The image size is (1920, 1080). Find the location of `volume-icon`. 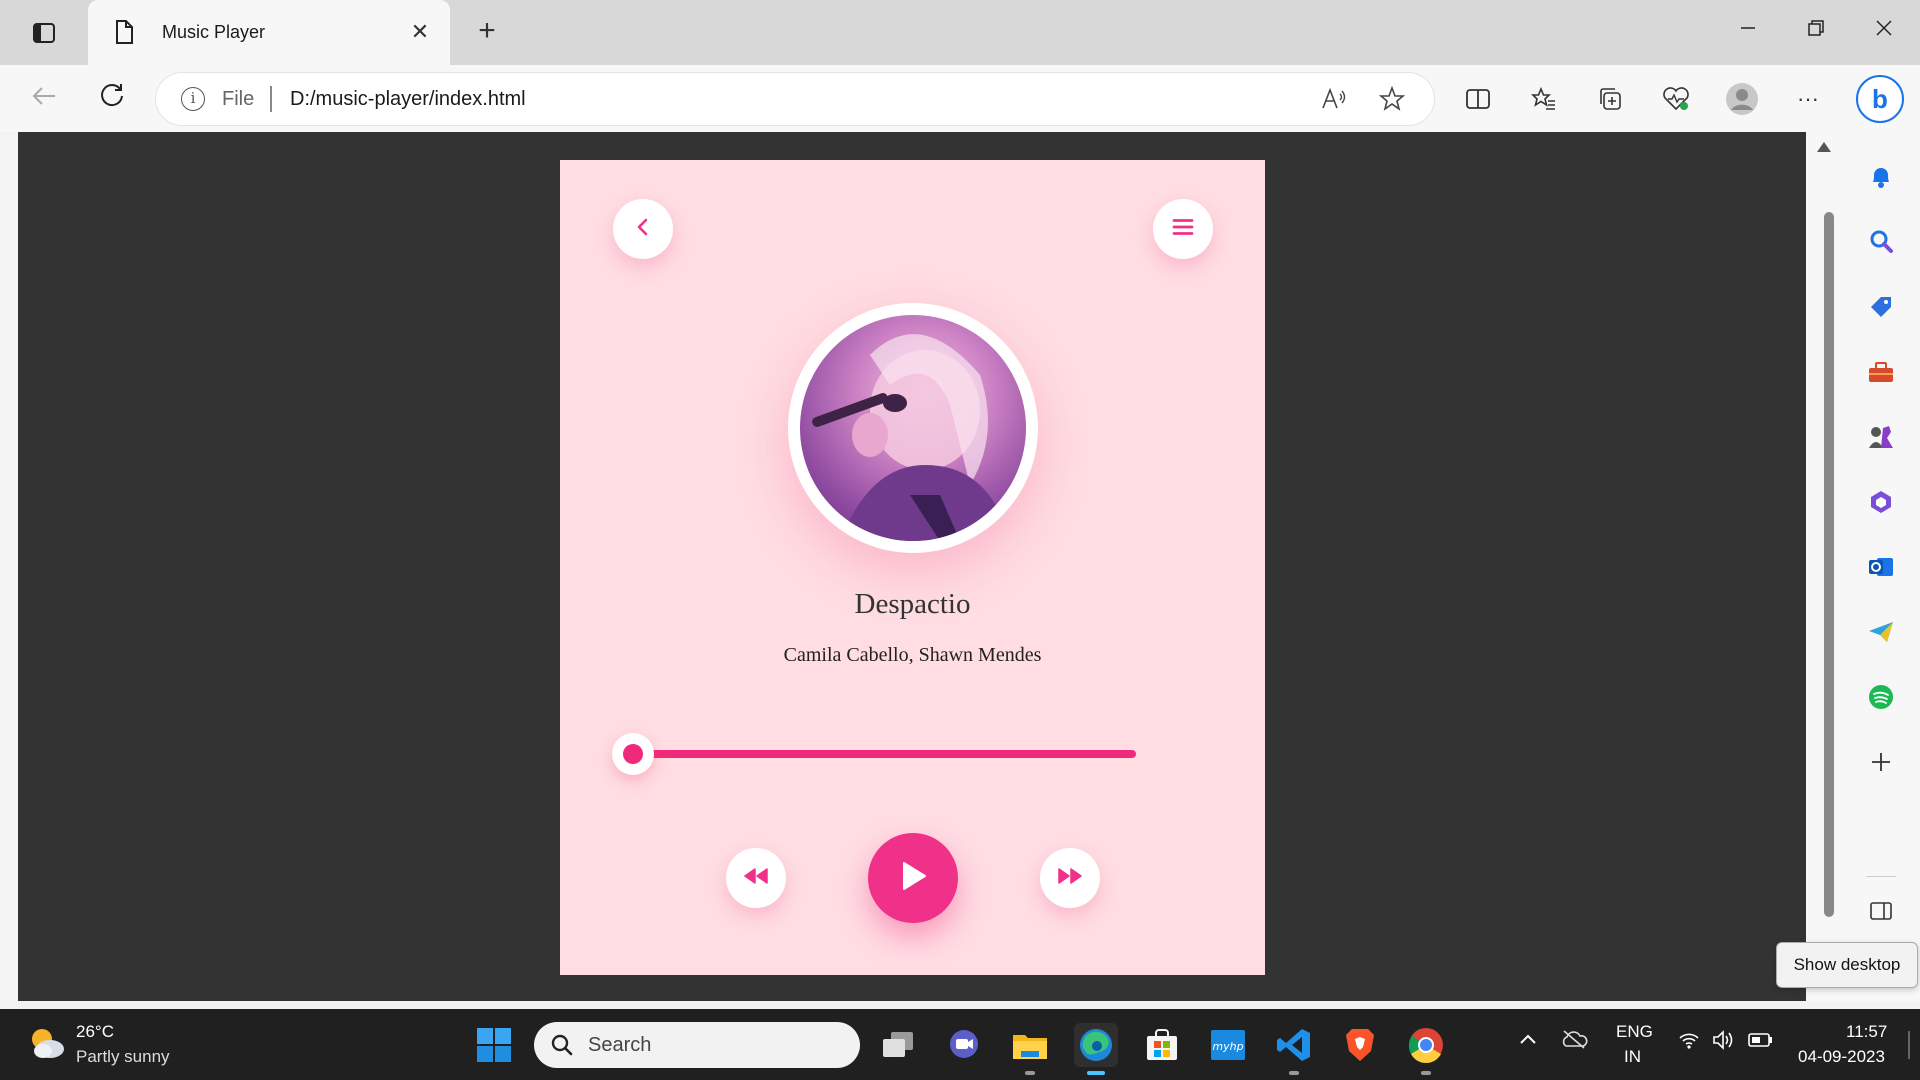

volume-icon is located at coordinates (1724, 1042).